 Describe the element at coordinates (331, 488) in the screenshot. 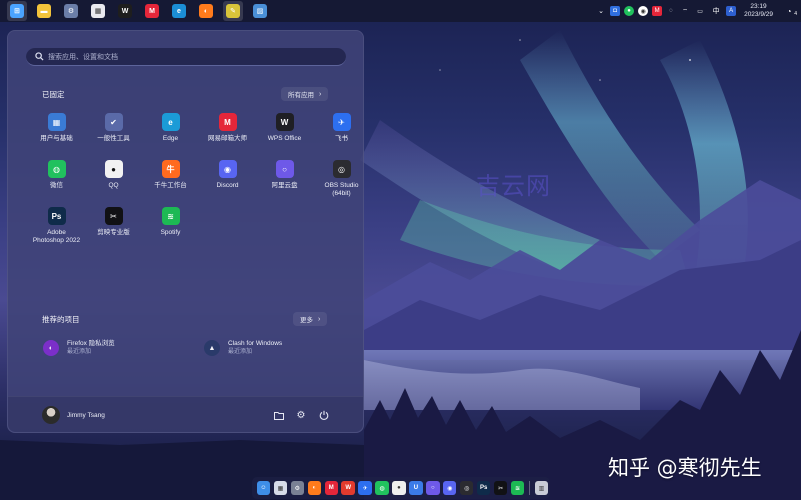

I see `dock-netease-mail-icon: M` at that location.